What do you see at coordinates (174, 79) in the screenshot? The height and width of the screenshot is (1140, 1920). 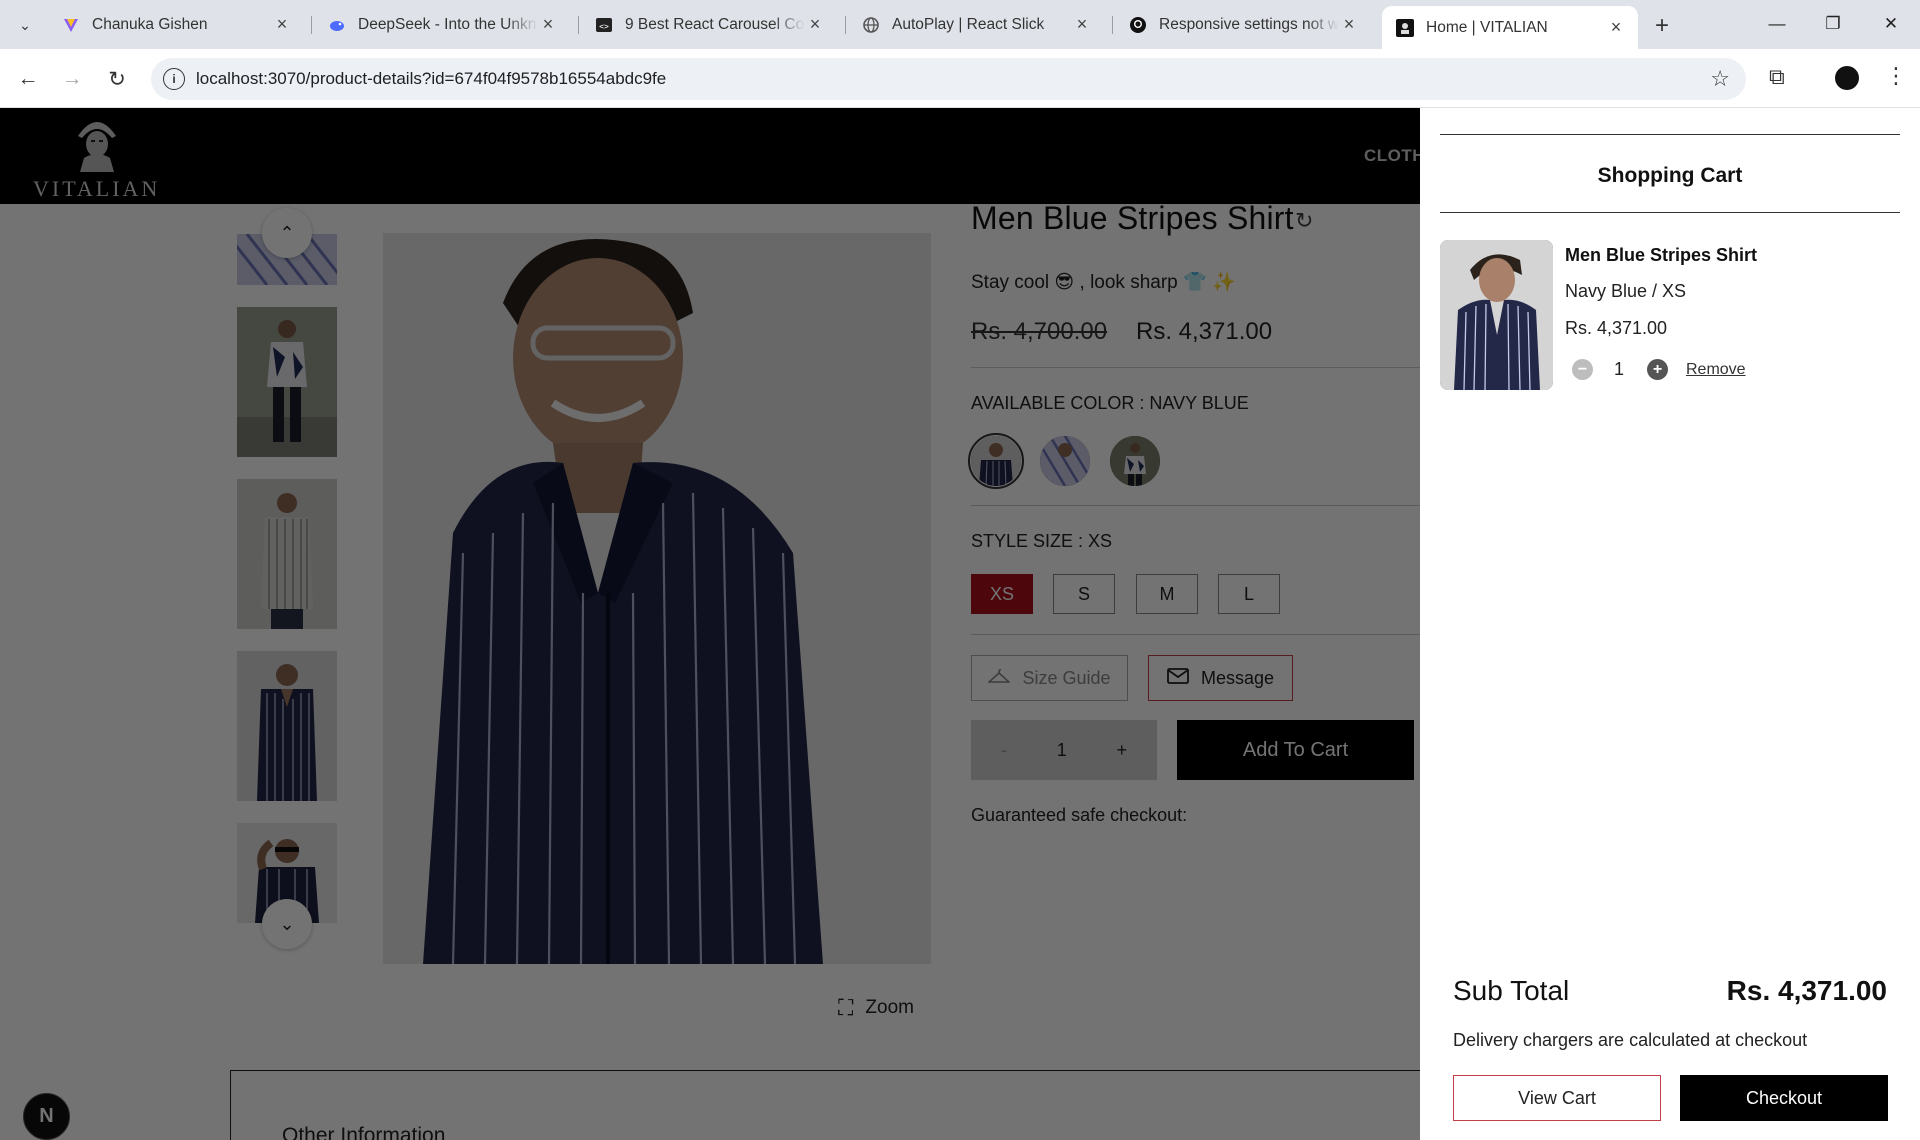 I see `site-info-icon: i` at bounding box center [174, 79].